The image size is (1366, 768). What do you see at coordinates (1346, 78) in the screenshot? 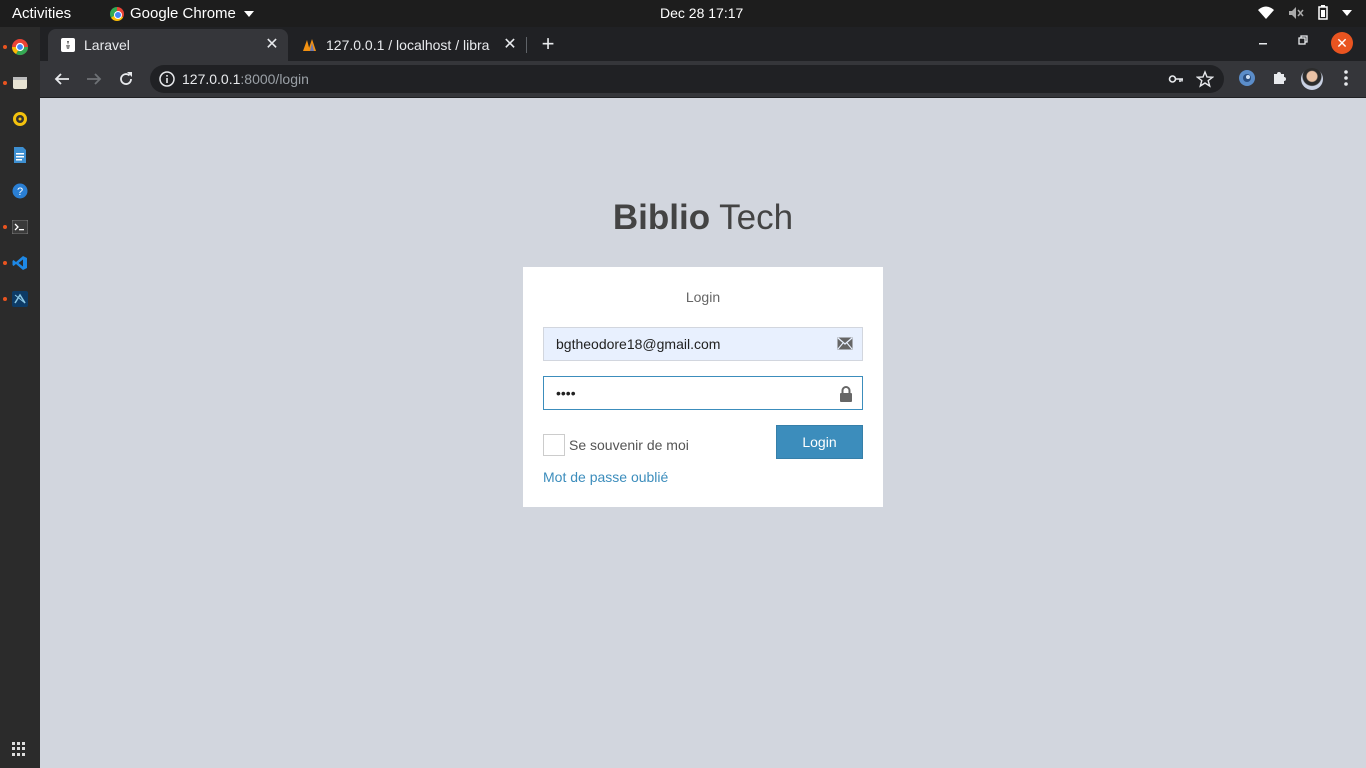
I see `more-menu-icon` at bounding box center [1346, 78].